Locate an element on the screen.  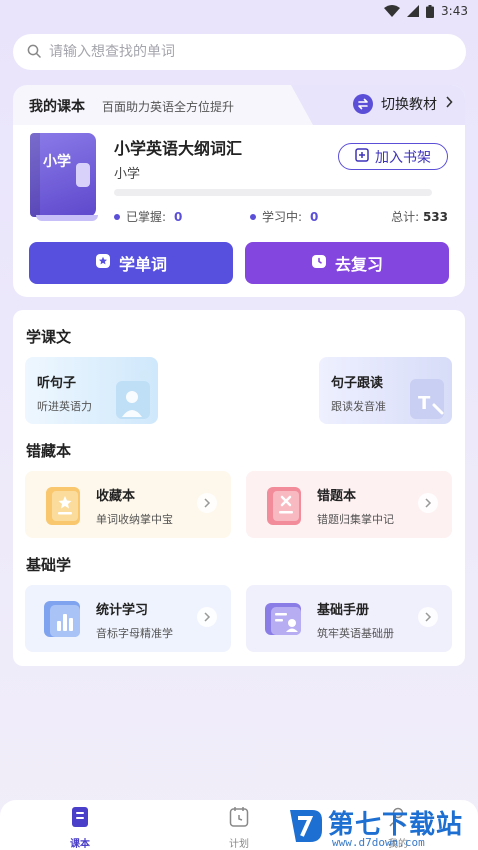
textbook-tabs: 我的课本 百面助力英语全方位提升 切换教材 is located at coordinates (239, 105).